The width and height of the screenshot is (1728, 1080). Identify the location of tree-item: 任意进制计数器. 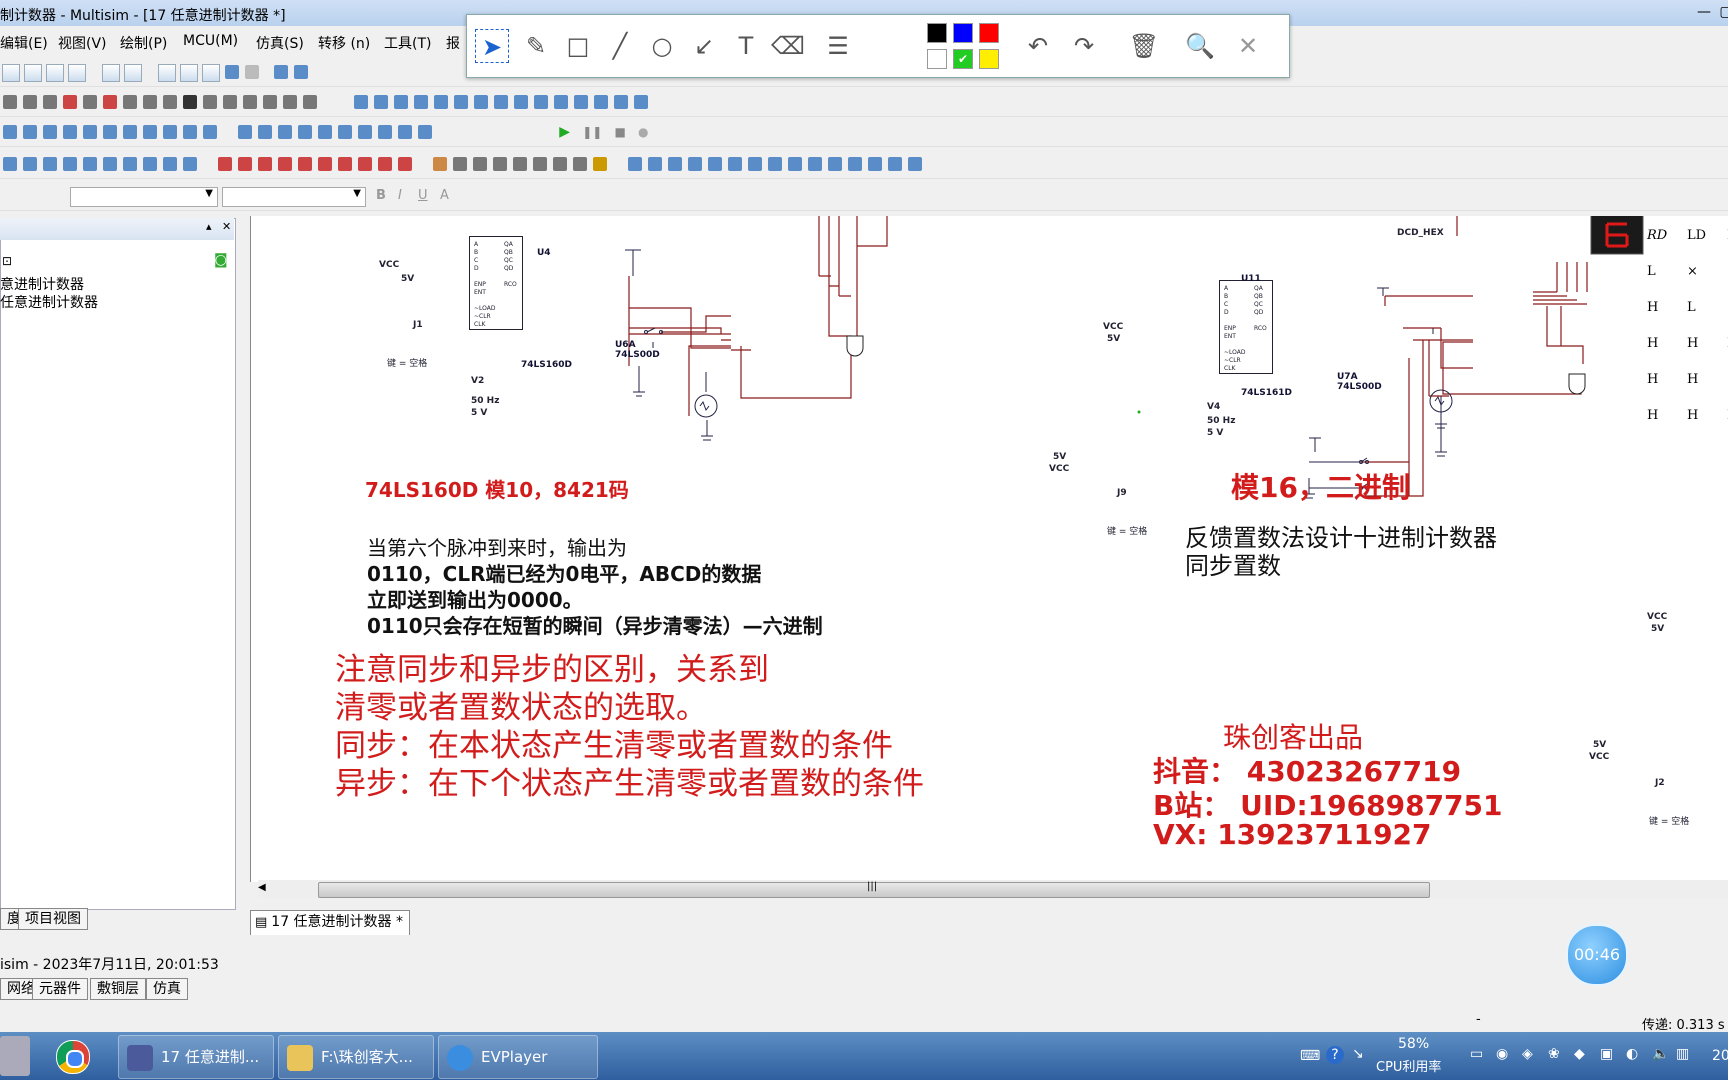
(49, 302).